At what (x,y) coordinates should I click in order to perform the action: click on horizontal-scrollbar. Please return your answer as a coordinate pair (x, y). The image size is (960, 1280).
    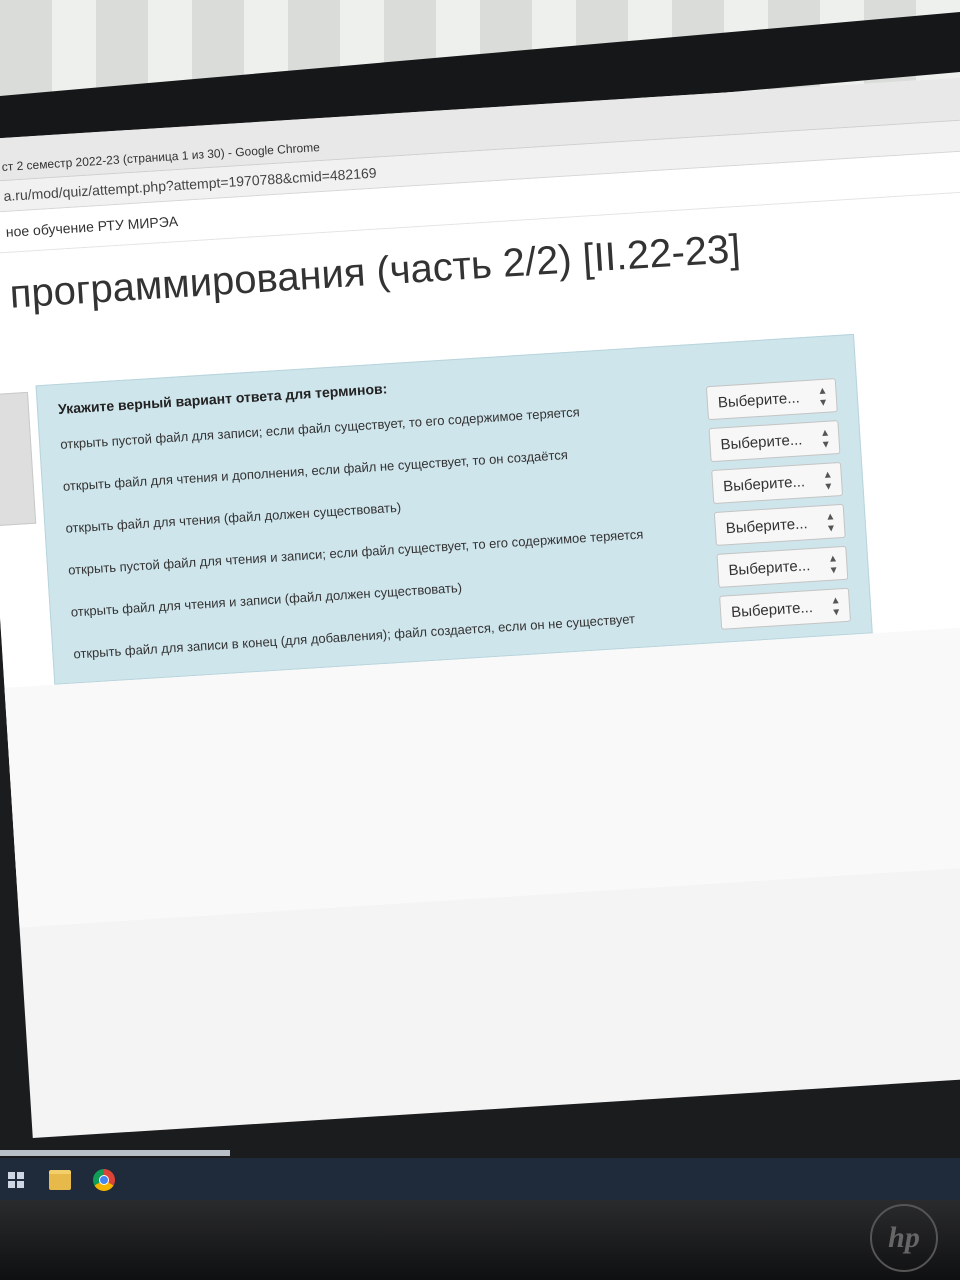
    Looking at the image, I should click on (115, 1153).